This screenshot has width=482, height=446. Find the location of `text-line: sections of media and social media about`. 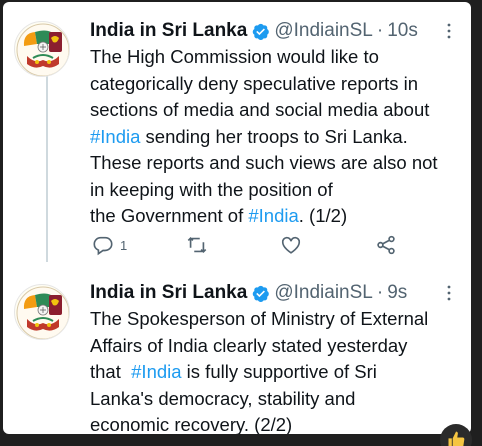

text-line: sections of media and social media about is located at coordinates (260, 109).